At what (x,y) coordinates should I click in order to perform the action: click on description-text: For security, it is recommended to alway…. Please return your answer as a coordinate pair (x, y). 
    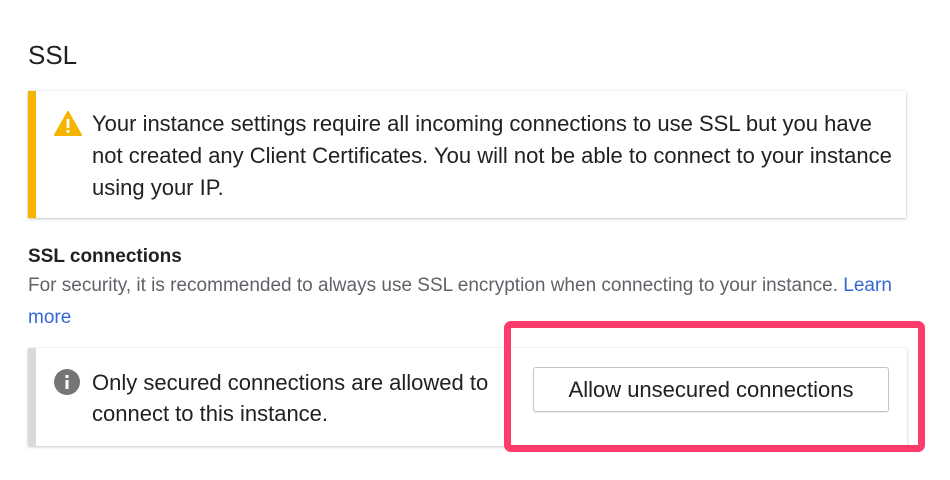
    Looking at the image, I should click on (433, 285).